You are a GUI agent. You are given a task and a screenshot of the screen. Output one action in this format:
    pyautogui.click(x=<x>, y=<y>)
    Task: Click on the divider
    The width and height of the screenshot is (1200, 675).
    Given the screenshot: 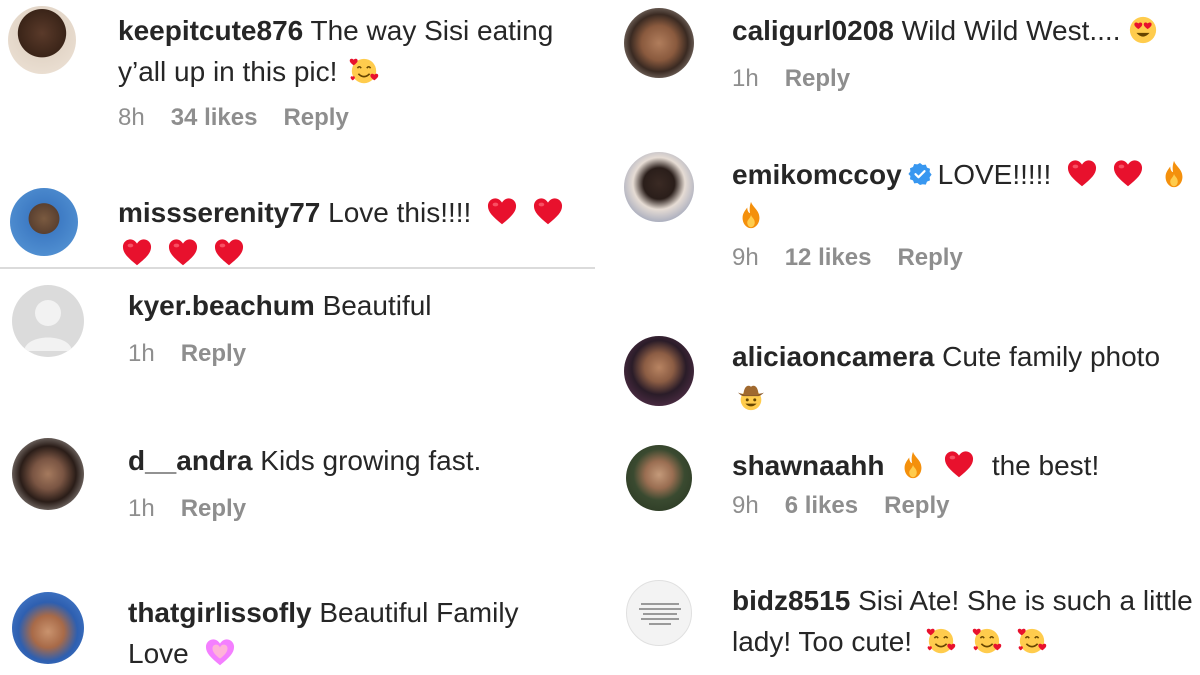 What is the action you would take?
    pyautogui.click(x=297, y=268)
    